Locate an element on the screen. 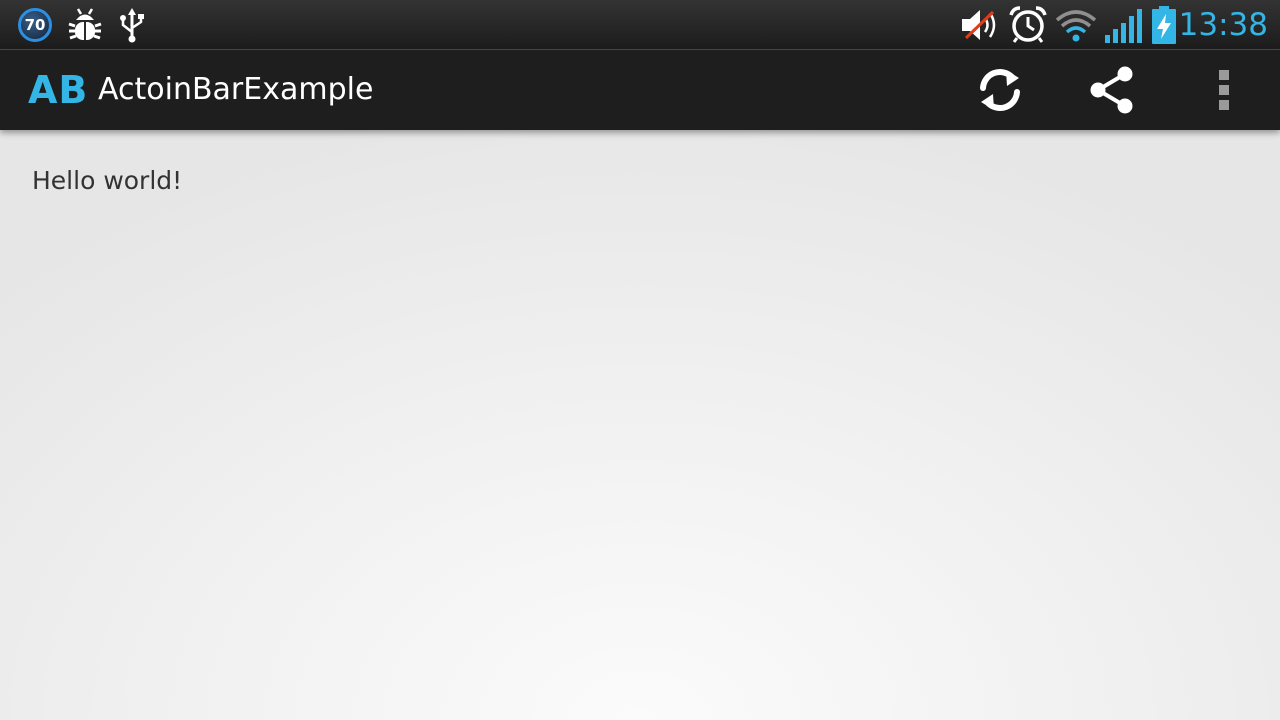 The width and height of the screenshot is (1280, 720). overflow-menu-button is located at coordinates (1224, 90).